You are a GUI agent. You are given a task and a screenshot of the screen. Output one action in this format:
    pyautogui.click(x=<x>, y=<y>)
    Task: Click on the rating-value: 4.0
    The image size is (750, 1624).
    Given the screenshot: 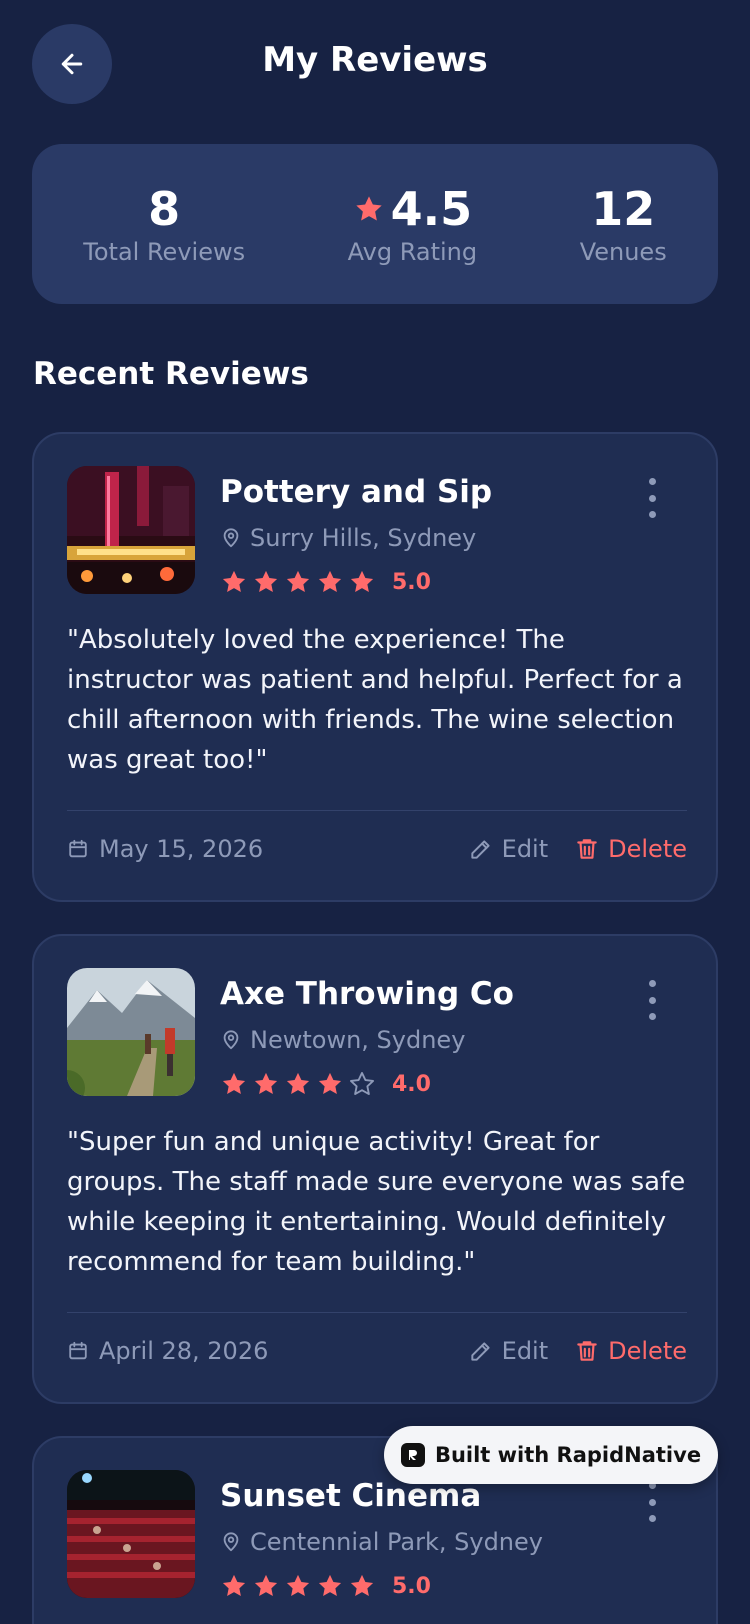 What is the action you would take?
    pyautogui.click(x=411, y=1084)
    